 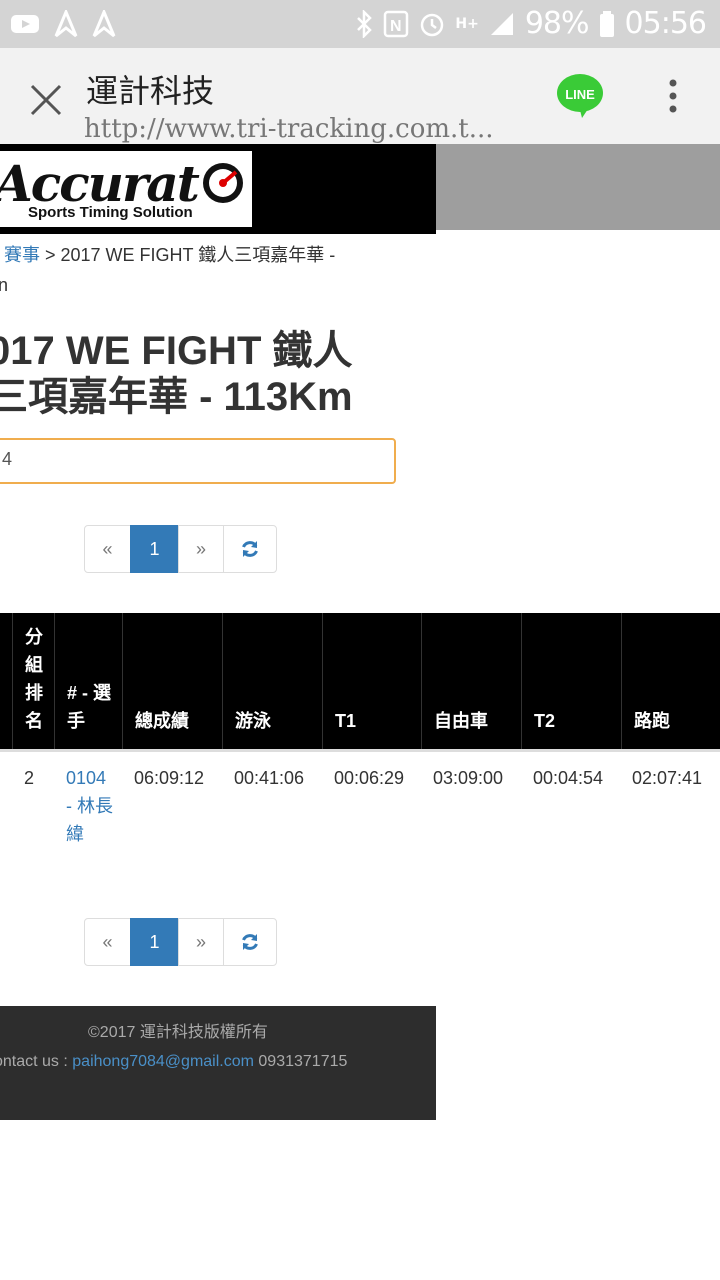 What do you see at coordinates (571, 681) in the screenshot?
I see `col-t2: T2` at bounding box center [571, 681].